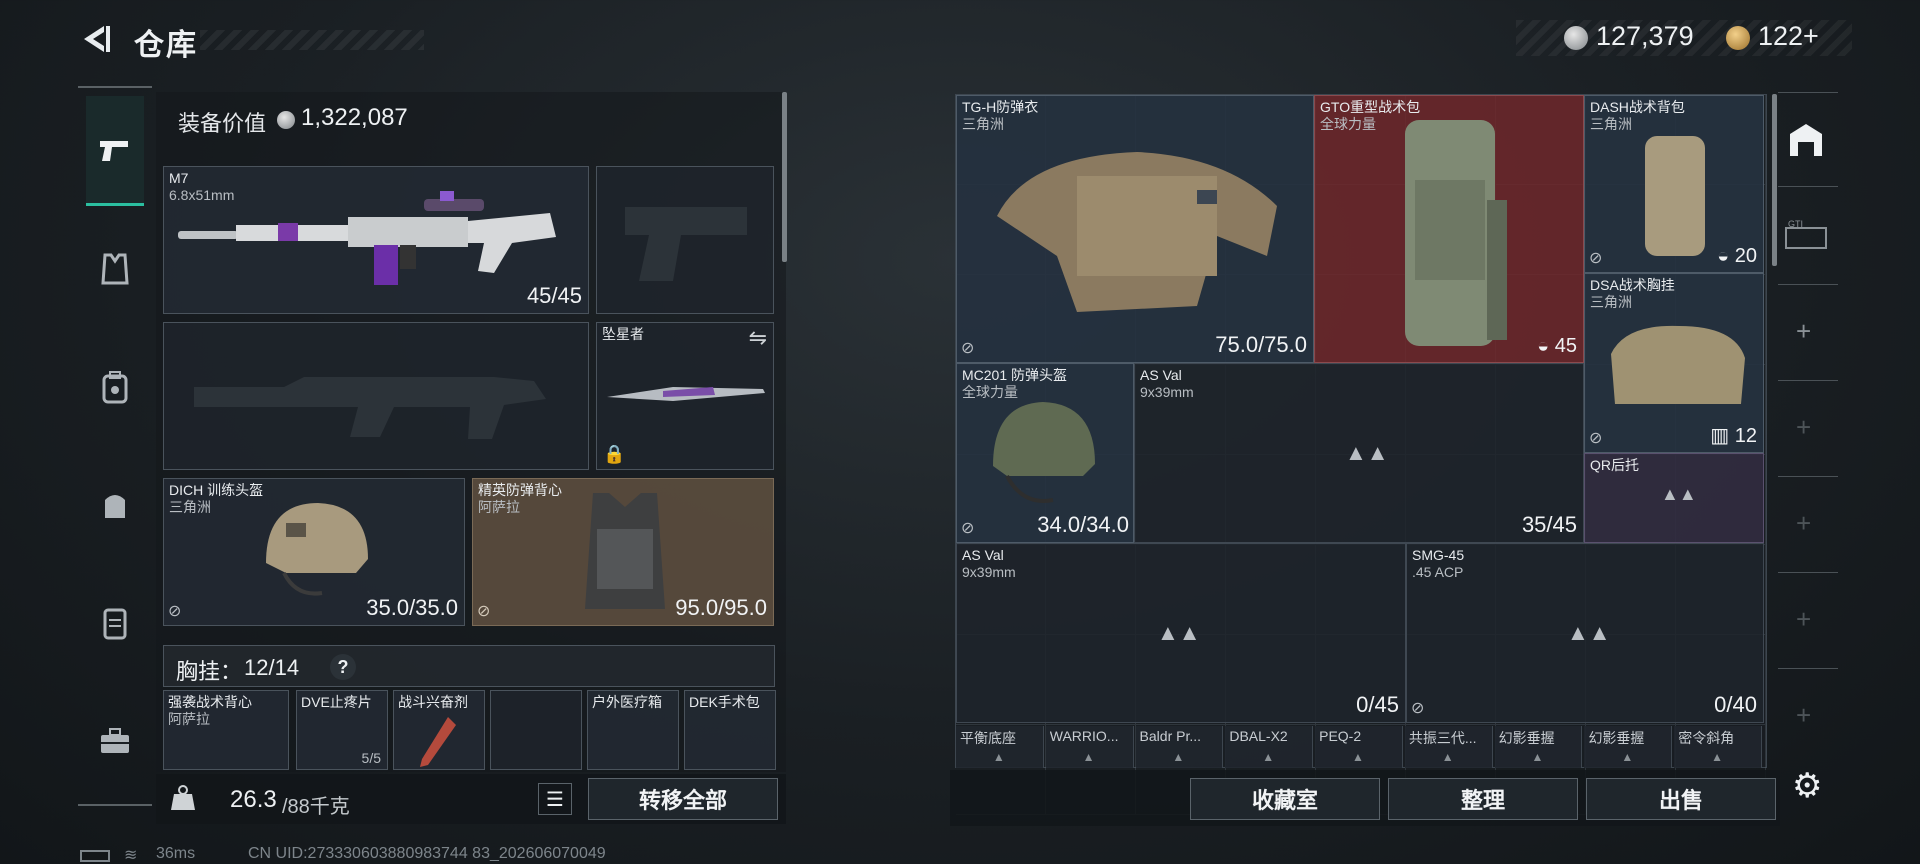 This screenshot has width=1920, height=864. What do you see at coordinates (95, 856) in the screenshot?
I see `battery-icon` at bounding box center [95, 856].